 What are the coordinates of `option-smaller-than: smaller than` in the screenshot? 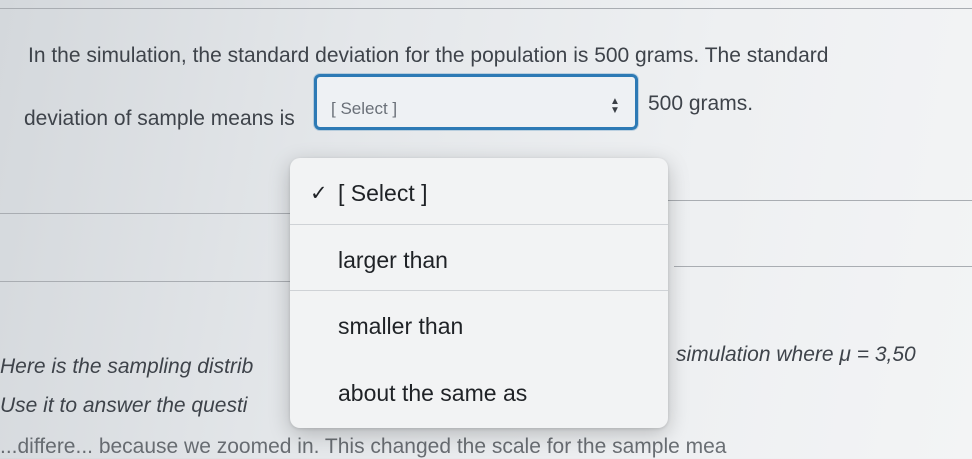 It's located at (479, 322).